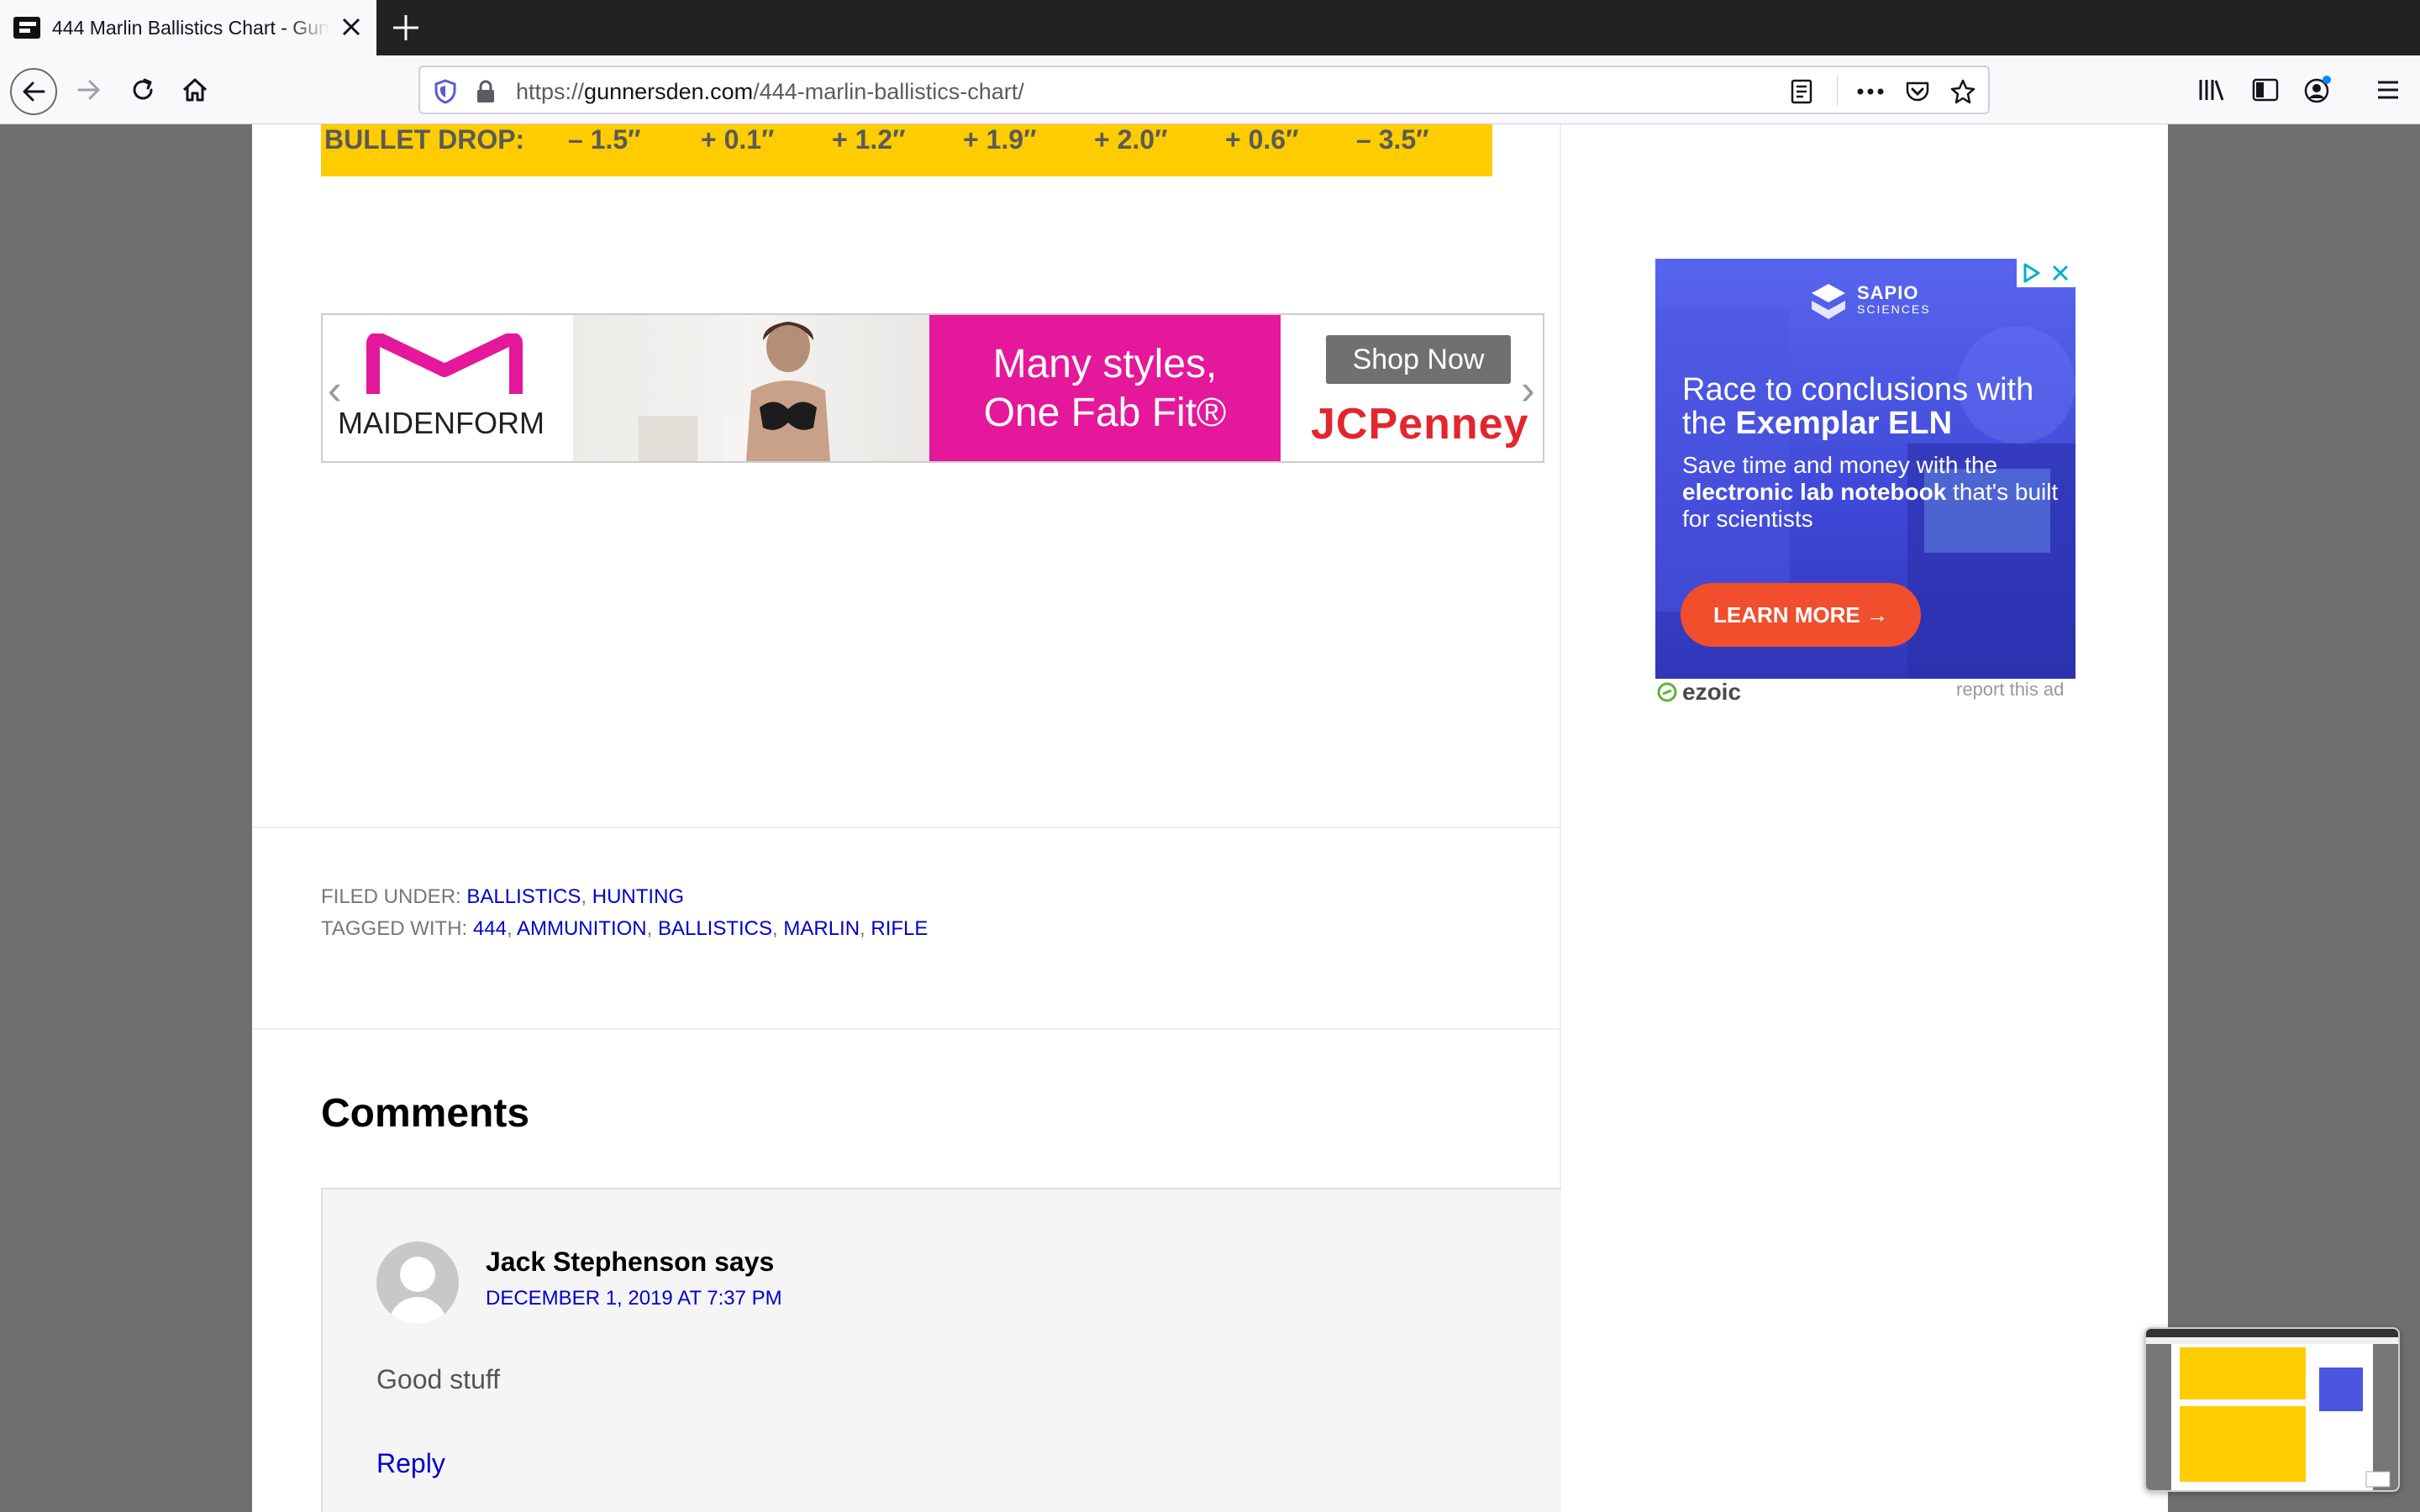  I want to click on ezoic-logo-icon, so click(1667, 692).